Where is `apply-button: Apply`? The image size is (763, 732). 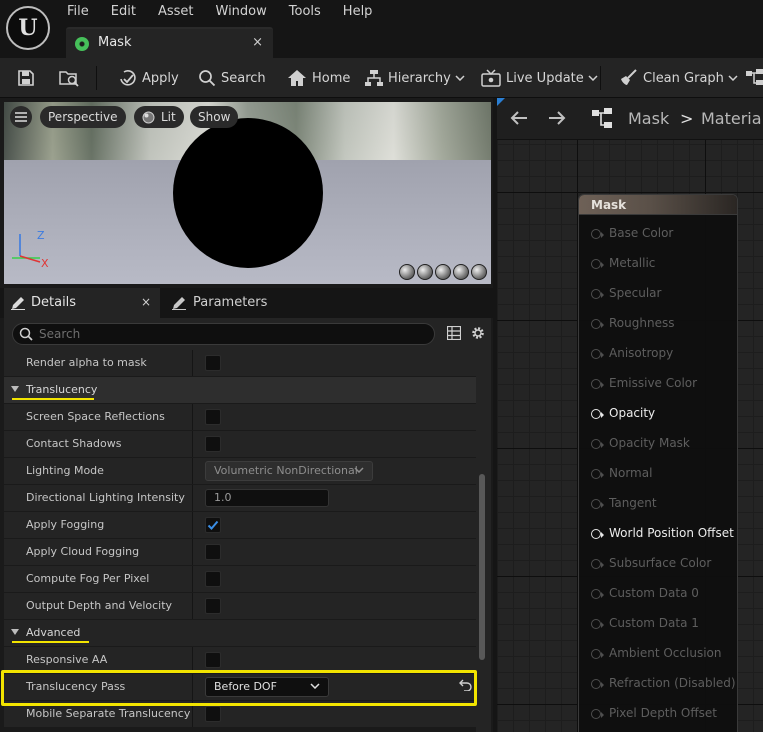
apply-button: Apply is located at coordinates (148, 78).